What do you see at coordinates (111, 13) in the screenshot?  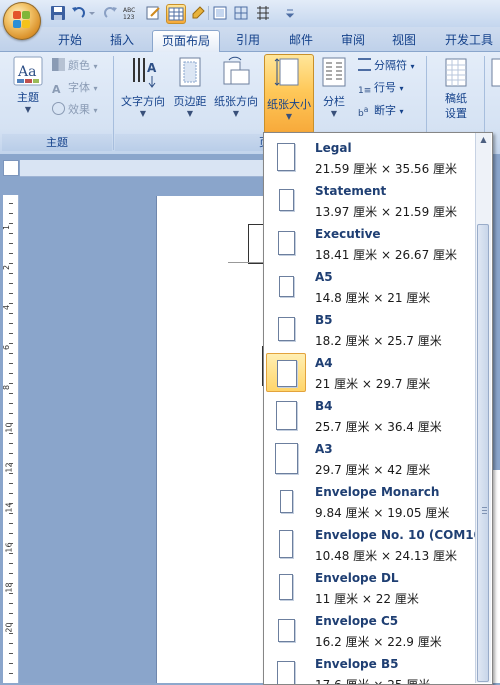 I see `redo-icon` at bounding box center [111, 13].